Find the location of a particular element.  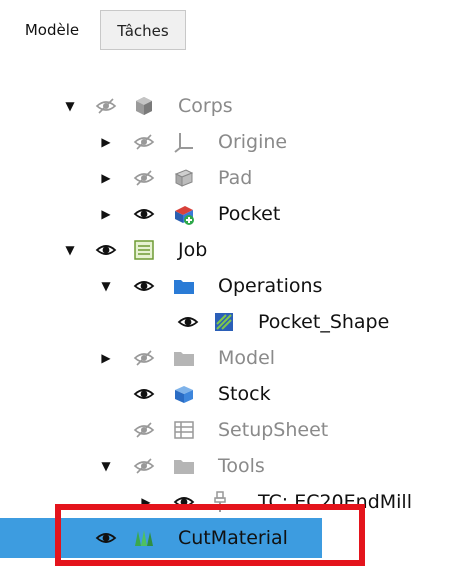

tree-item-corps: ▼ Corps is located at coordinates (232, 106).